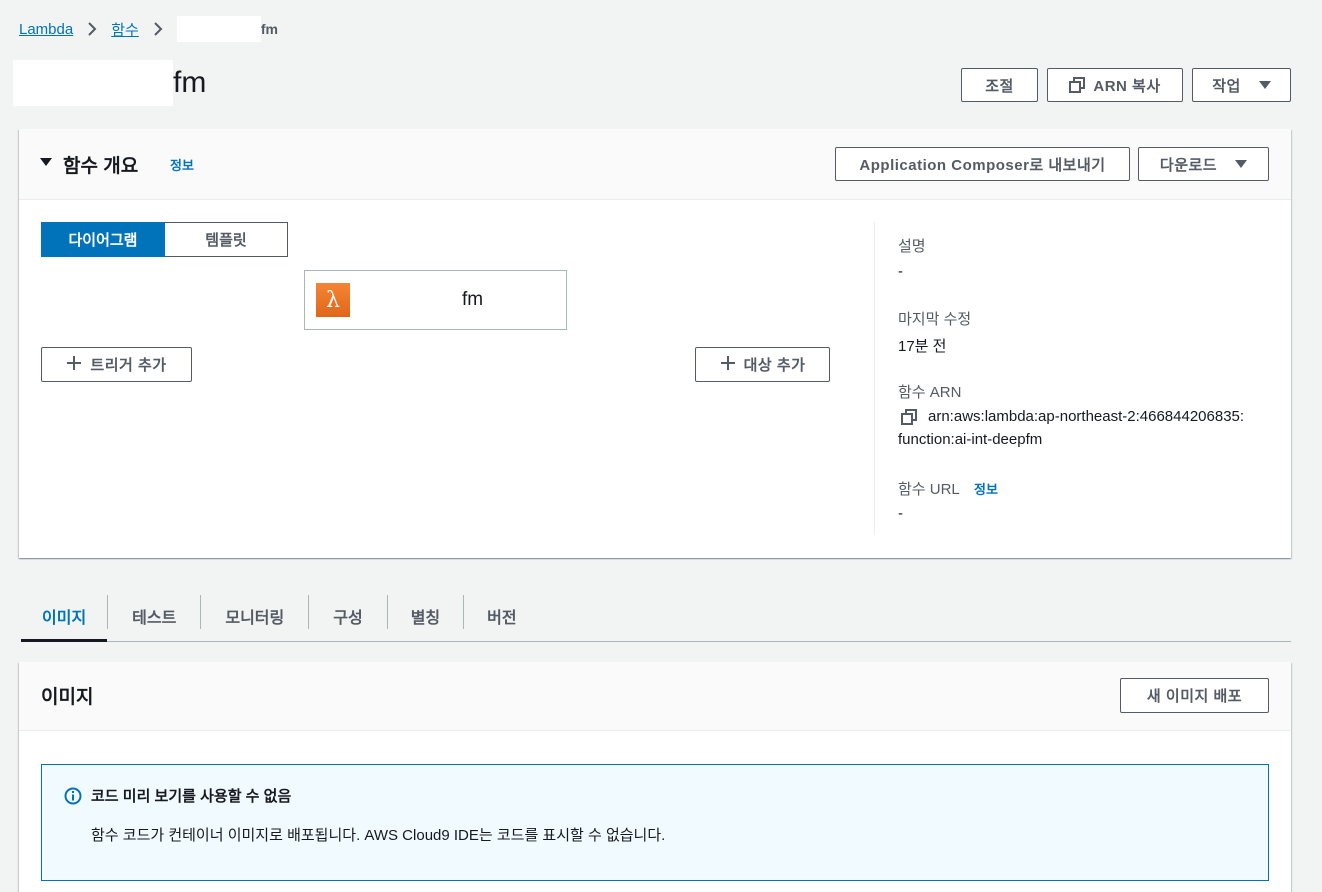  Describe the element at coordinates (501, 616) in the screenshot. I see `tab-versions: 버전` at that location.